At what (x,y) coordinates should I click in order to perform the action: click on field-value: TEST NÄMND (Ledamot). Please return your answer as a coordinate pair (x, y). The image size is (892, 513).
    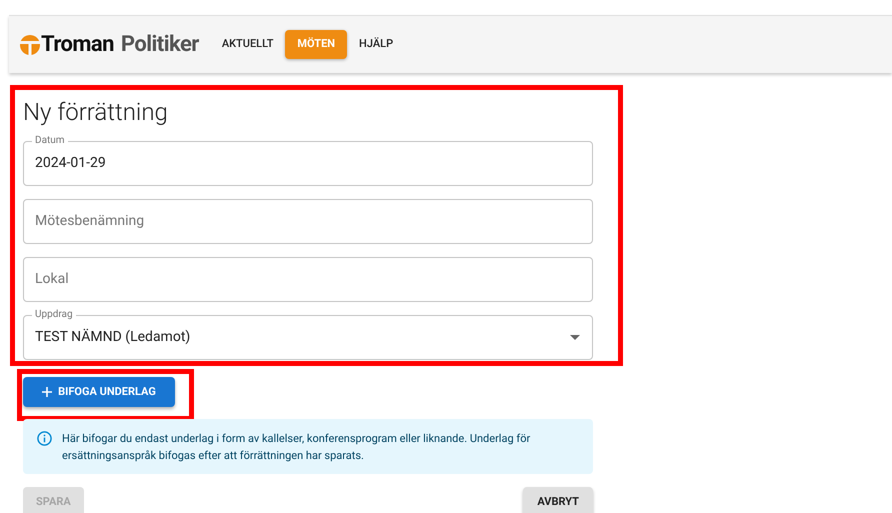
    Looking at the image, I should click on (112, 337).